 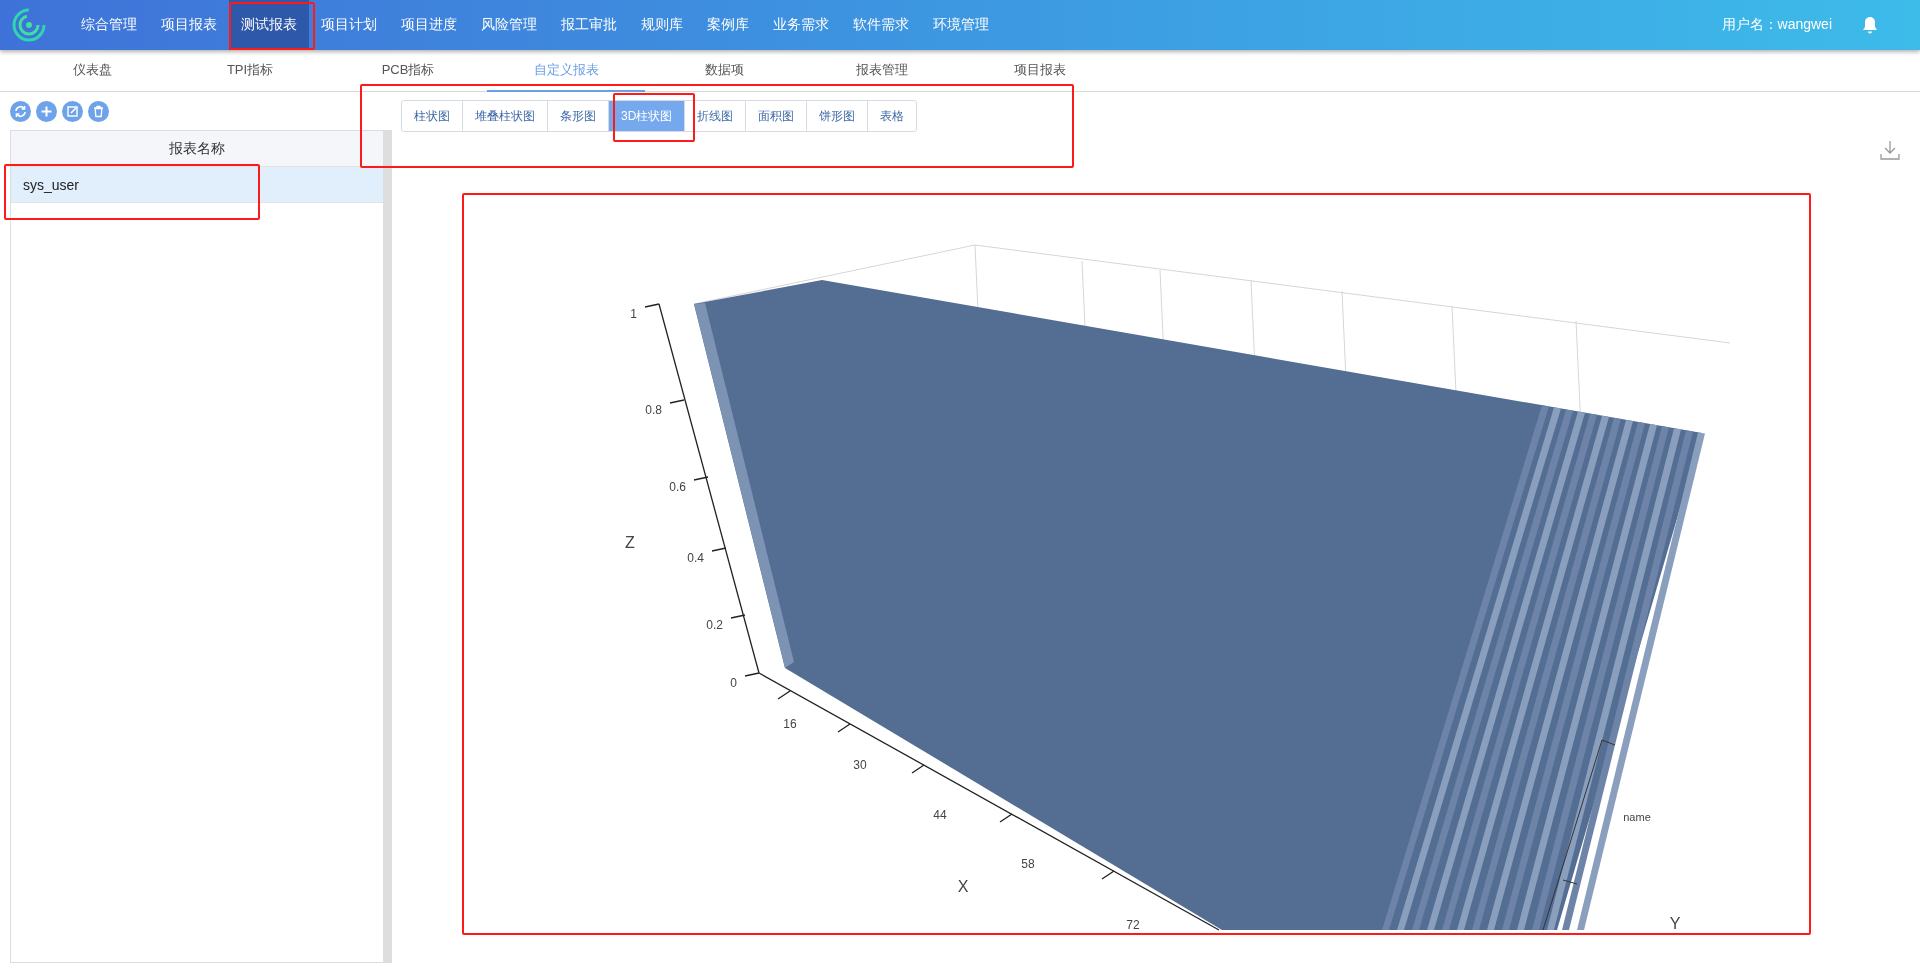 I want to click on nav-menu-item: 项目计划, so click(x=349, y=25).